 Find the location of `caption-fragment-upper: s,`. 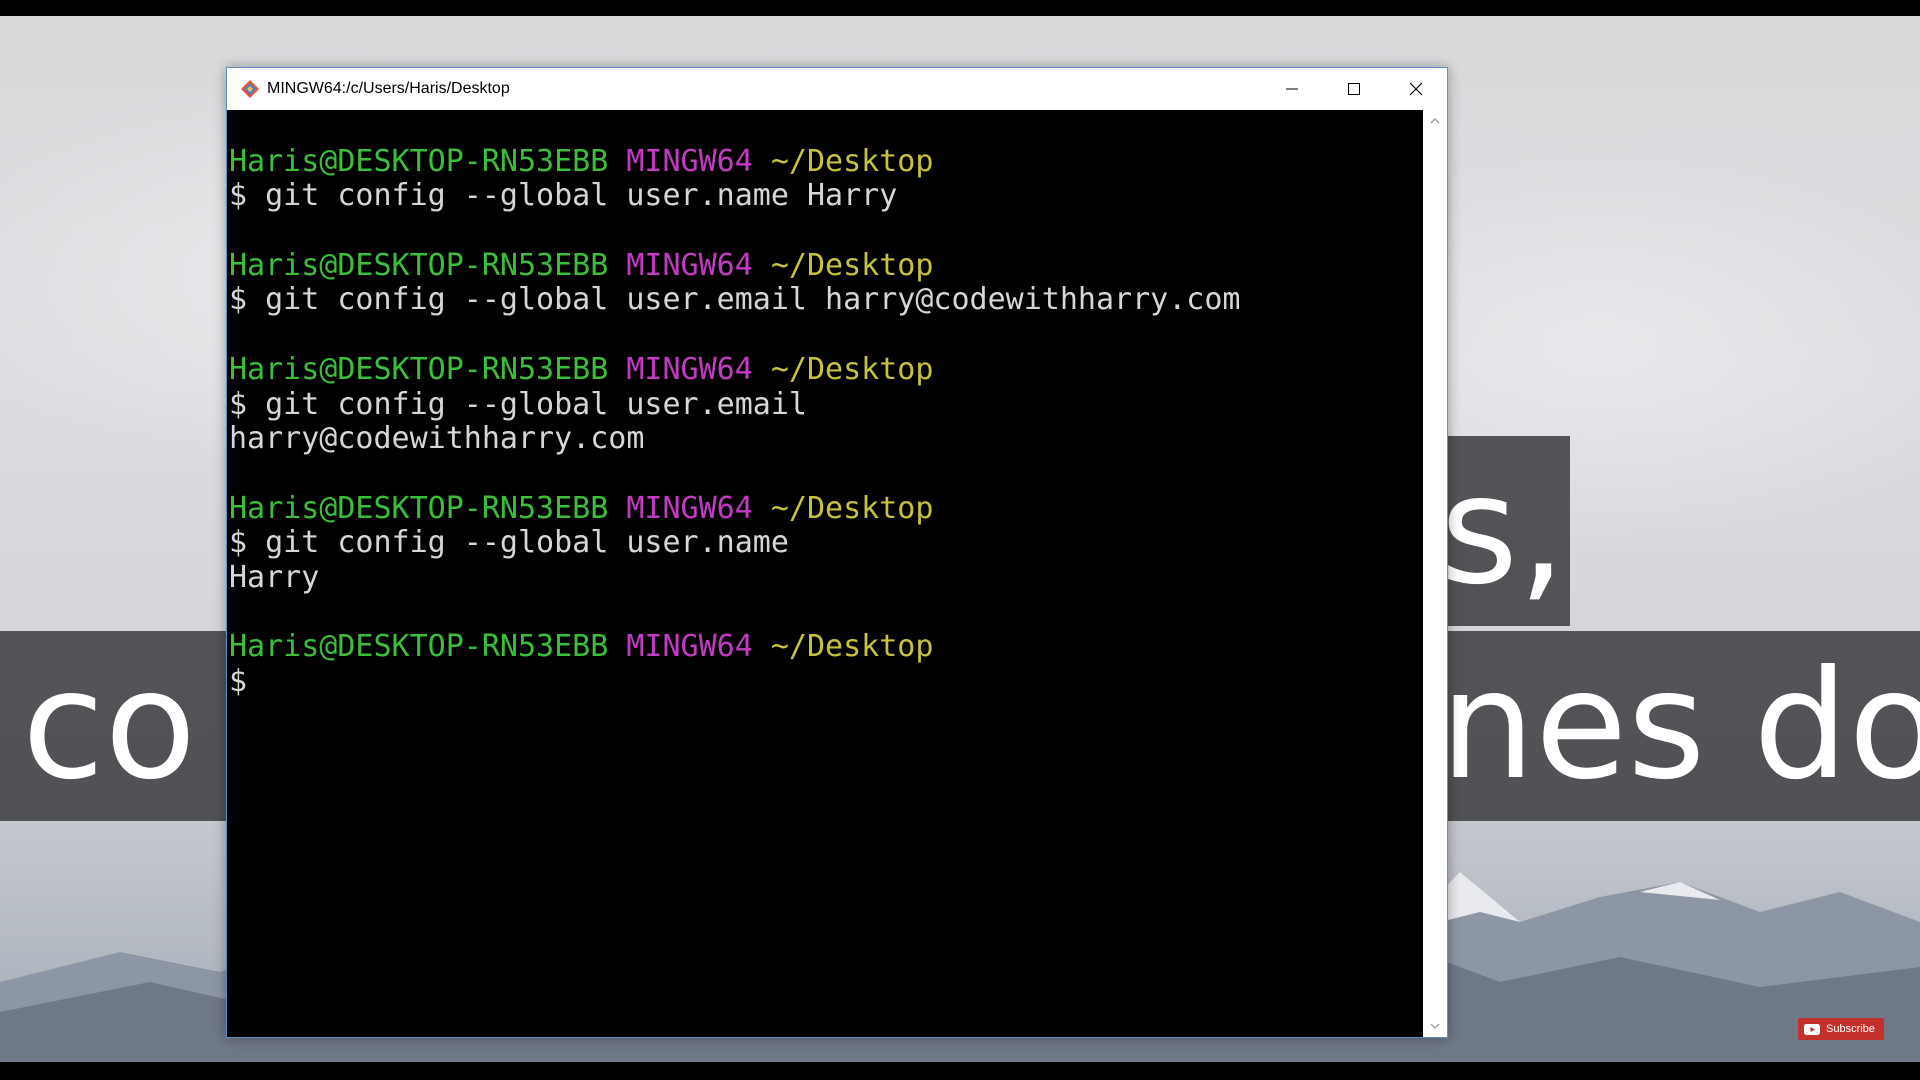

caption-fragment-upper: s, is located at coordinates (1503, 531).